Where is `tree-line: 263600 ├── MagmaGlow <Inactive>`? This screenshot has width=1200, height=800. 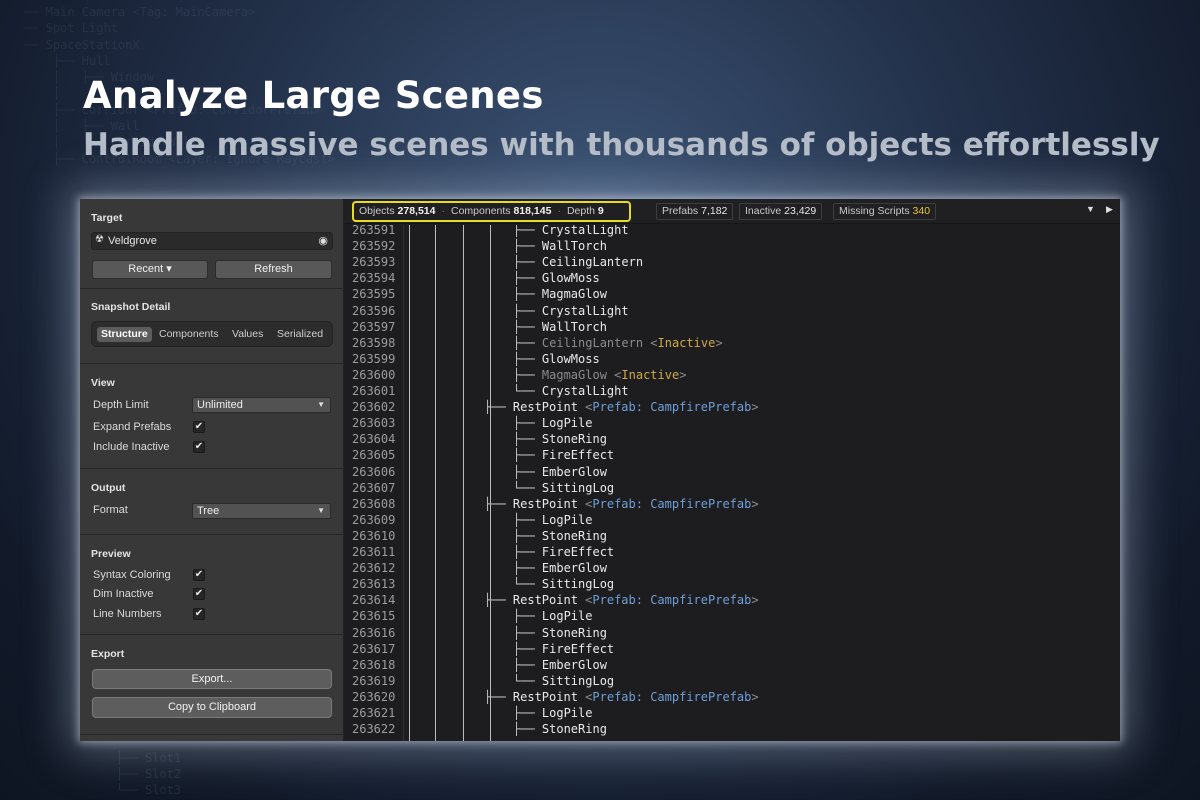 tree-line: 263600 ├── MagmaGlow <Inactive> is located at coordinates (732, 376).